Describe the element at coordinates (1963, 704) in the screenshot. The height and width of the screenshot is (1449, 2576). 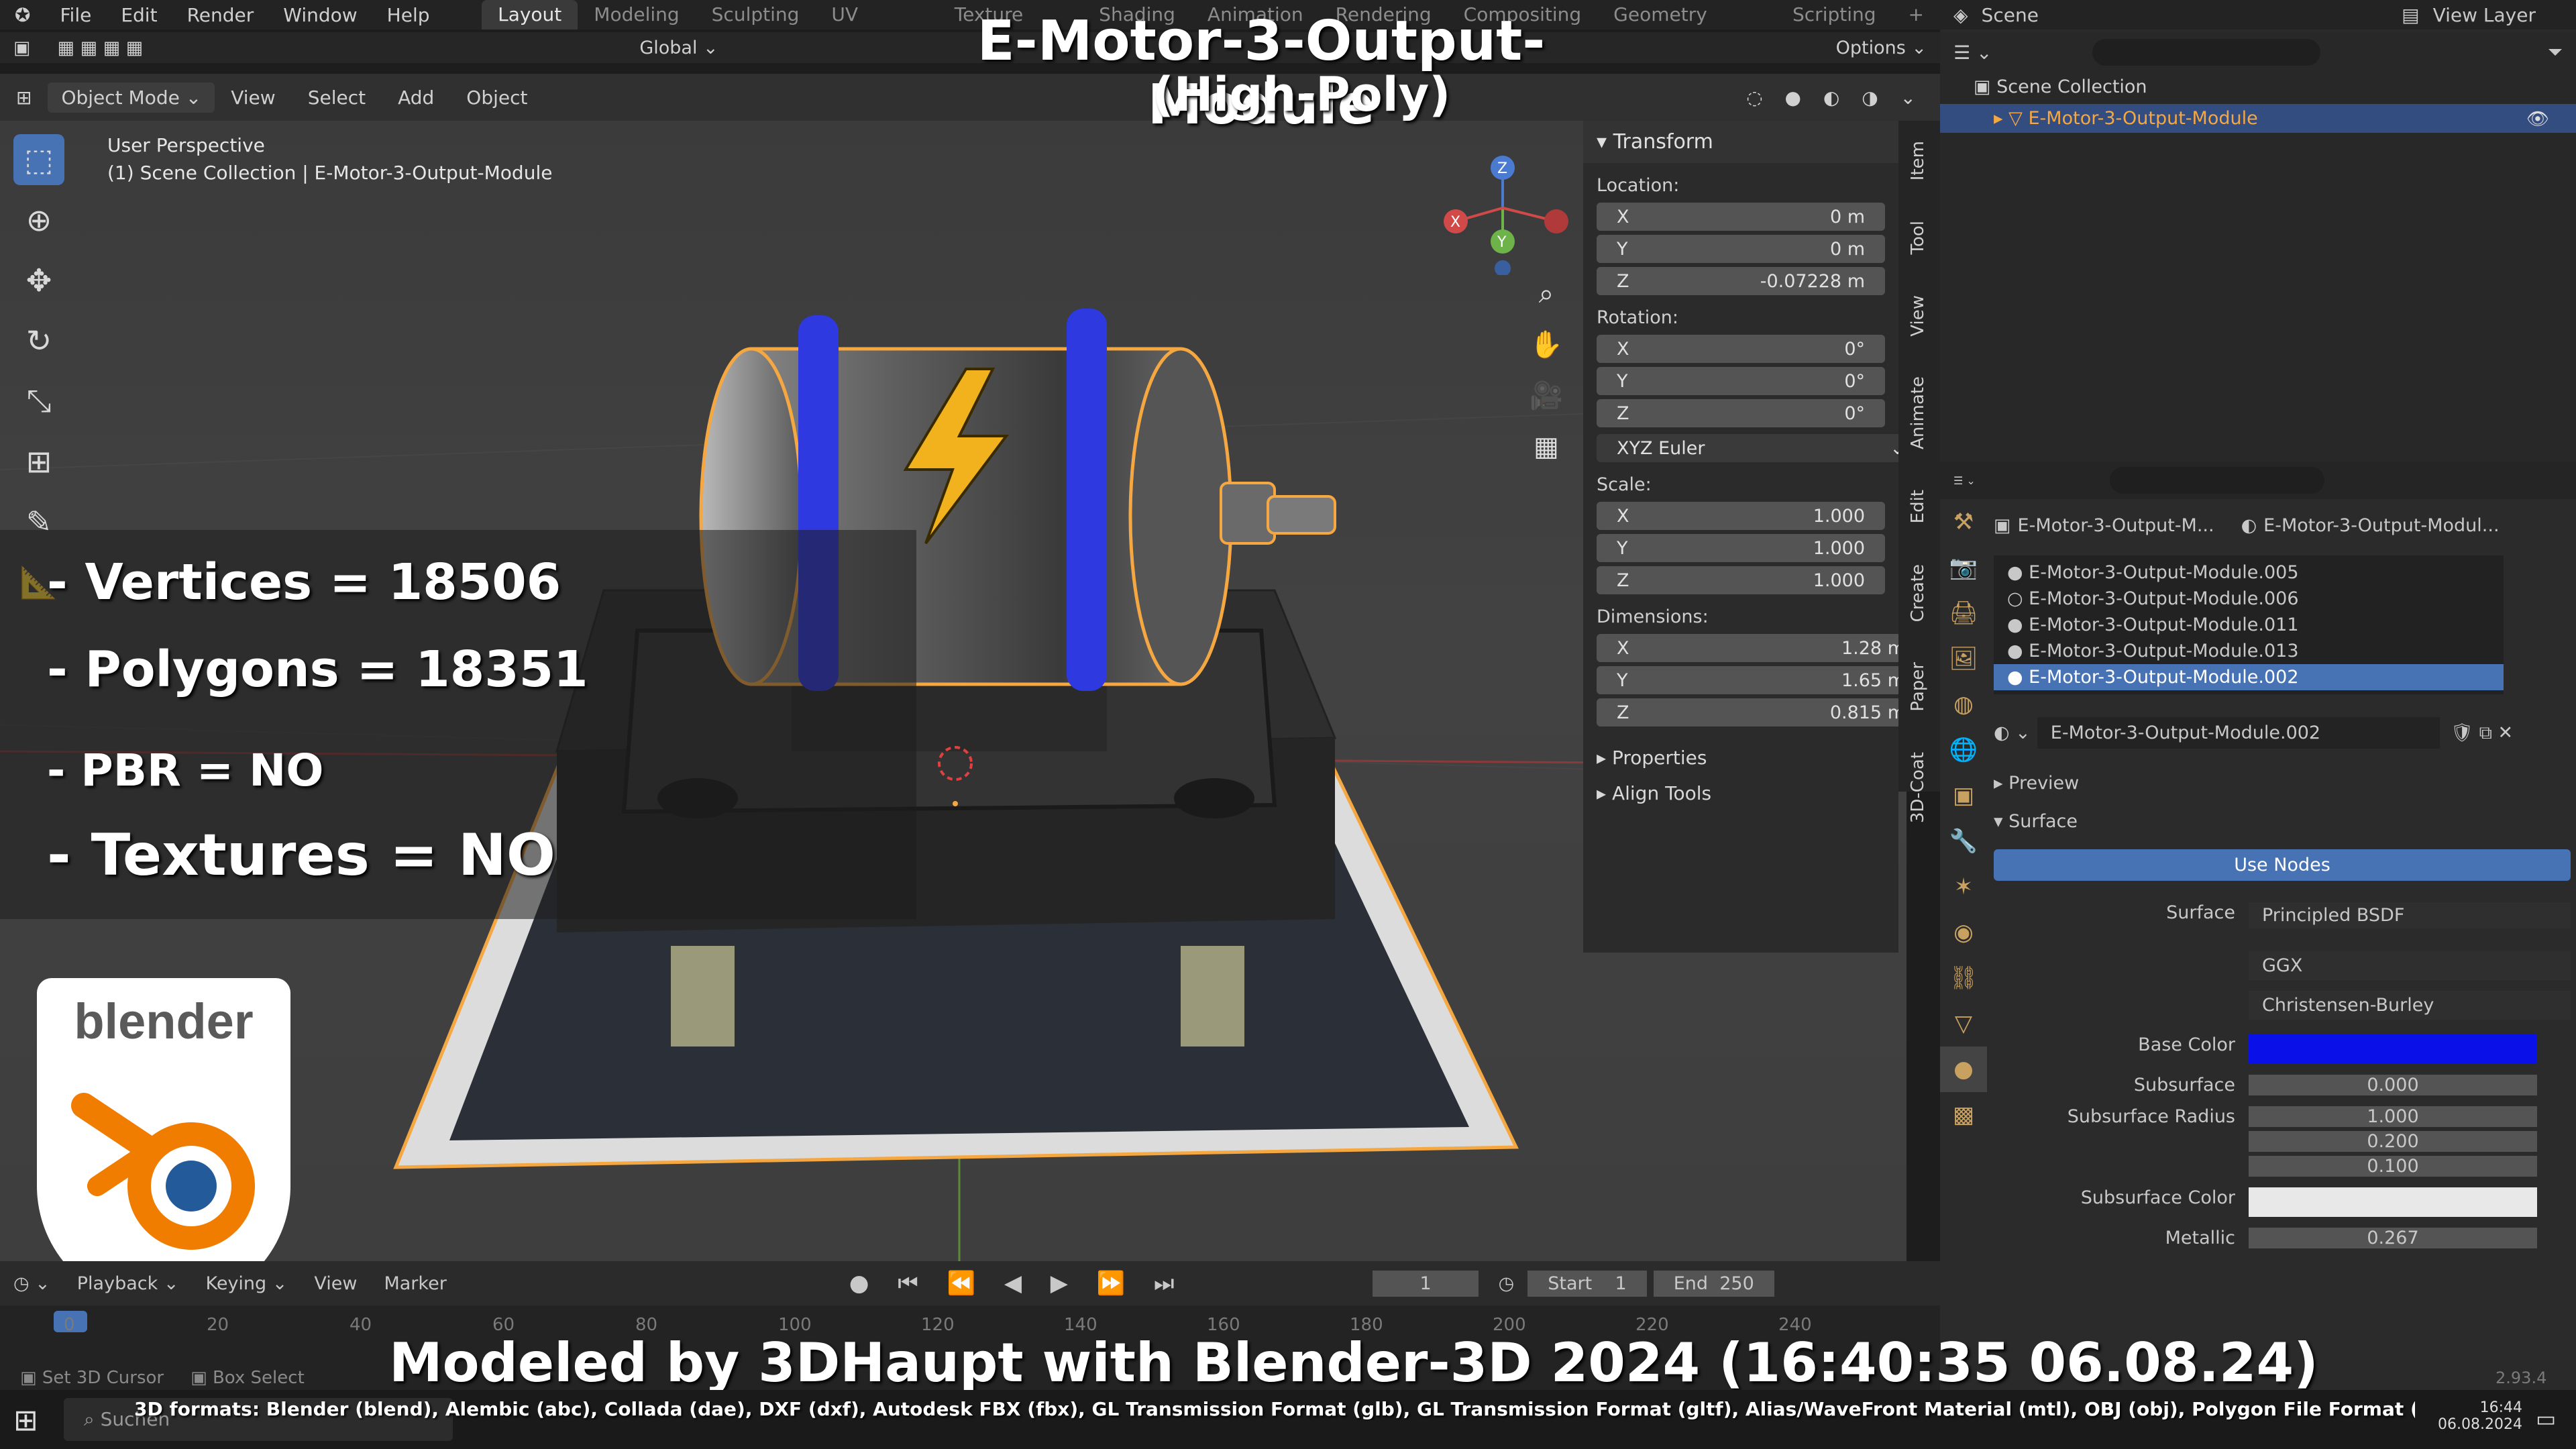
I see `scene-tab-icon: ◍` at that location.